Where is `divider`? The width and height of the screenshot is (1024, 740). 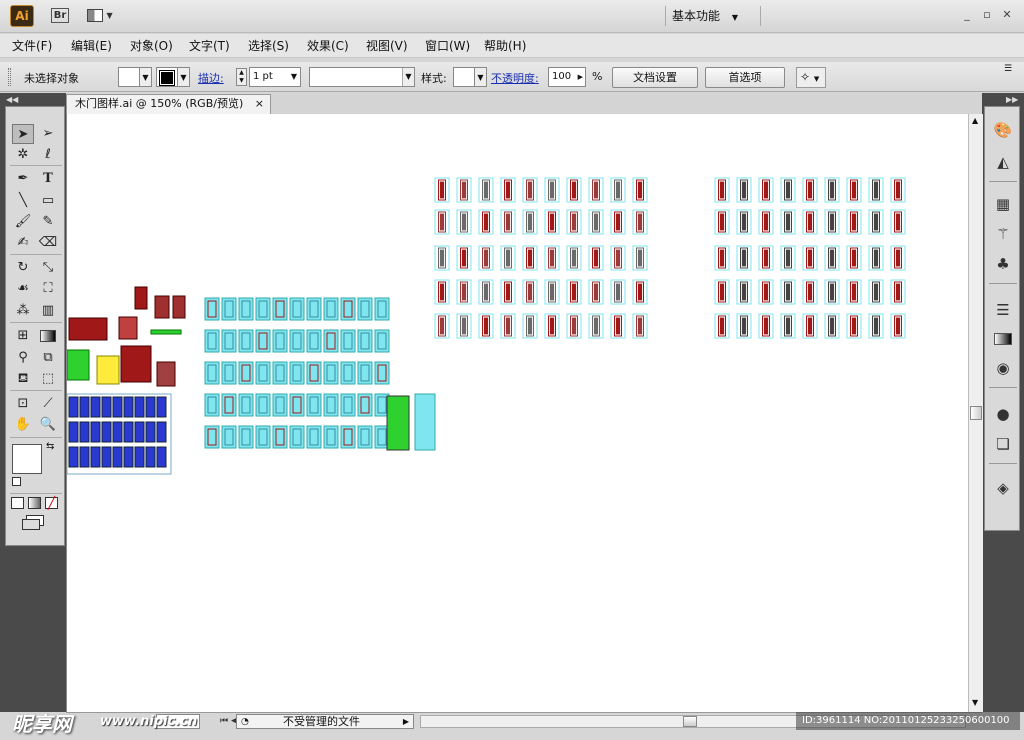
divider is located at coordinates (665, 16).